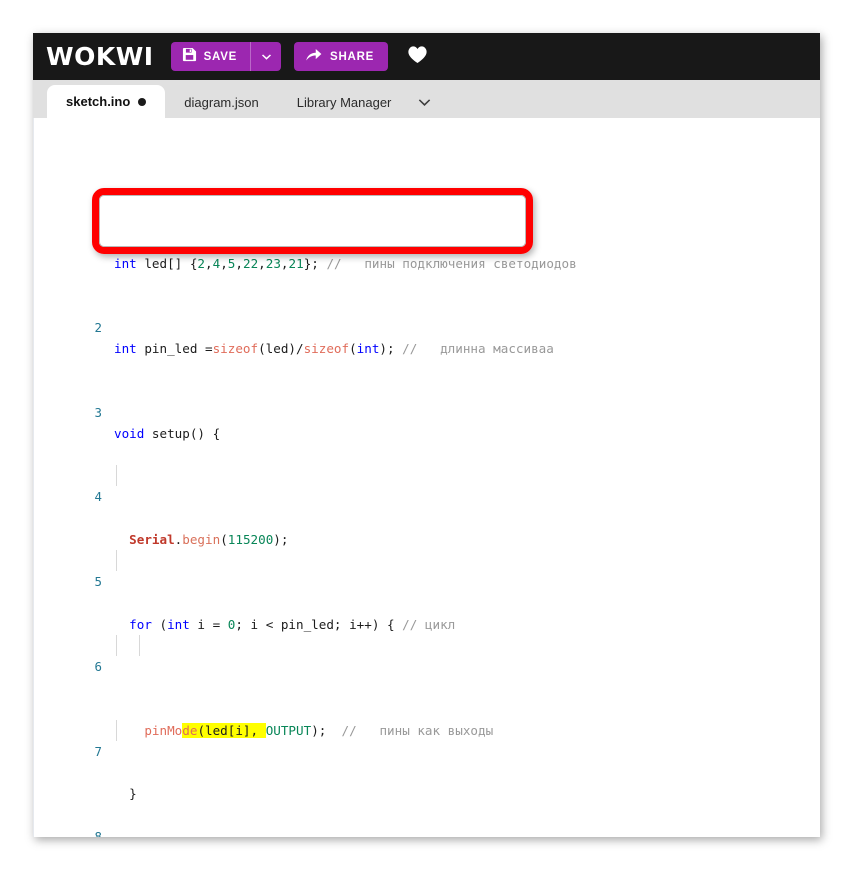 Image resolution: width=852 pixels, height=870 pixels. I want to click on floppy-disk-icon, so click(189, 57).